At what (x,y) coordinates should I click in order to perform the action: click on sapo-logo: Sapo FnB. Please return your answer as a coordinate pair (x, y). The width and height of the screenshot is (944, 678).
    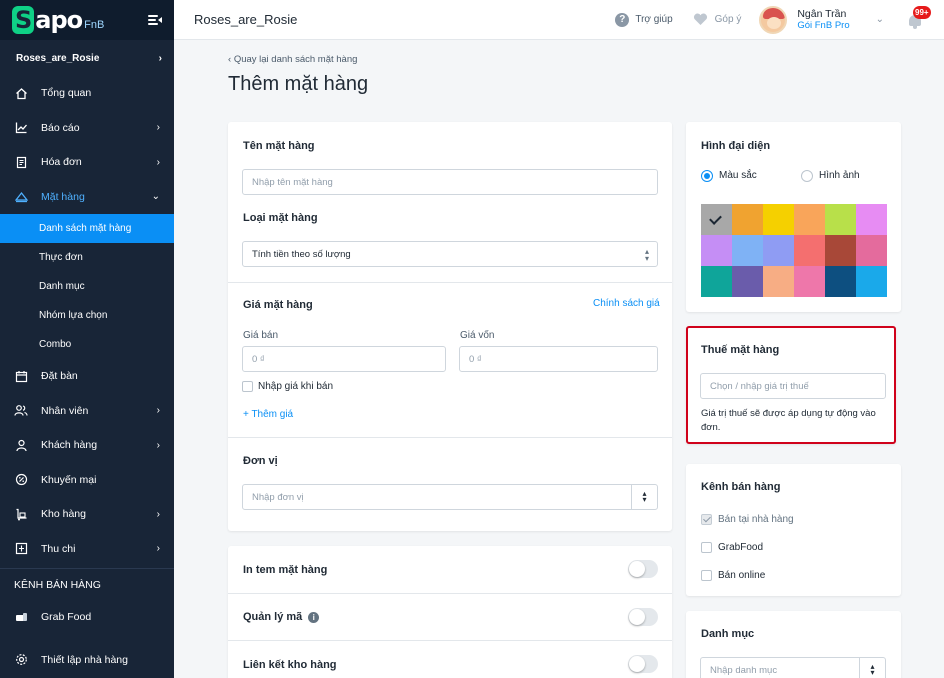
    Looking at the image, I should click on (58, 20).